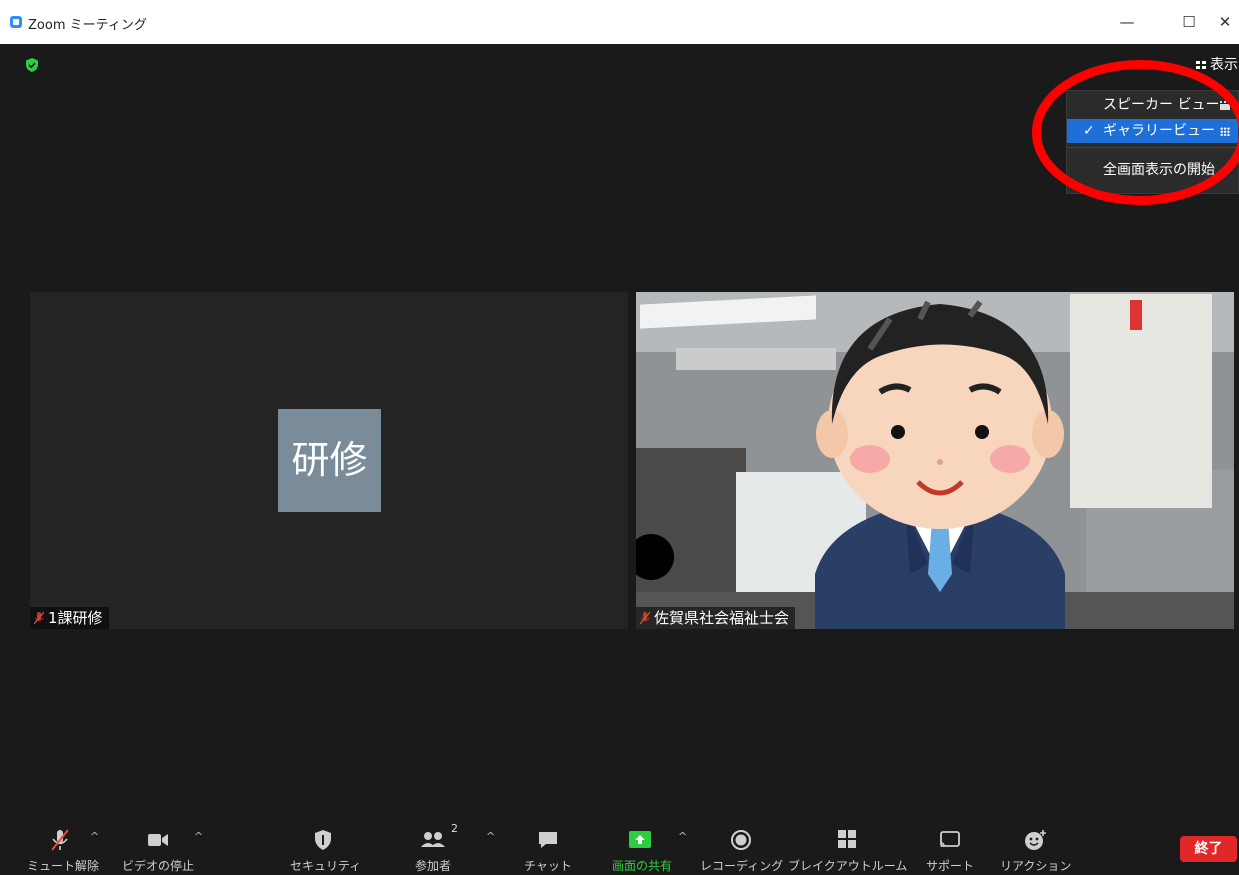  Describe the element at coordinates (490, 836) in the screenshot. I see `participants-options-caret: ^` at that location.